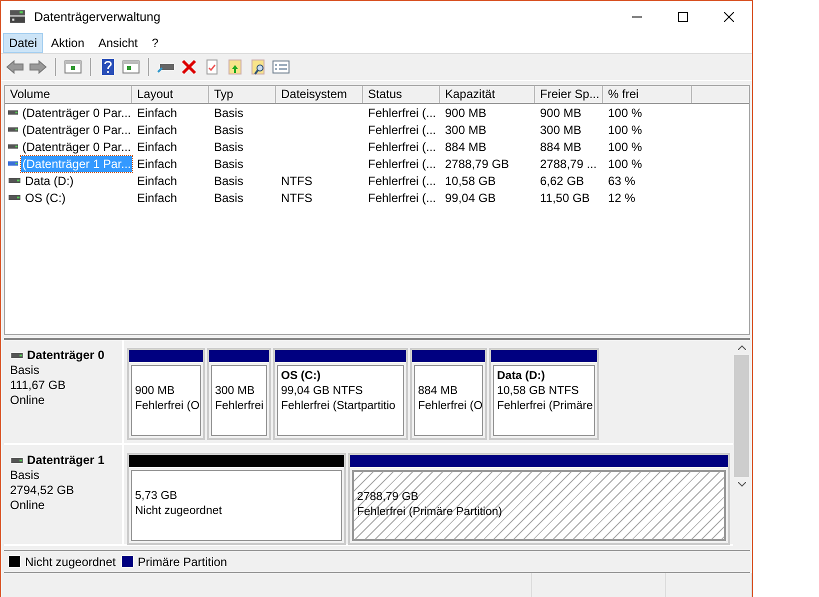 The width and height of the screenshot is (819, 597). I want to click on menu-item: Aktion, so click(67, 42).